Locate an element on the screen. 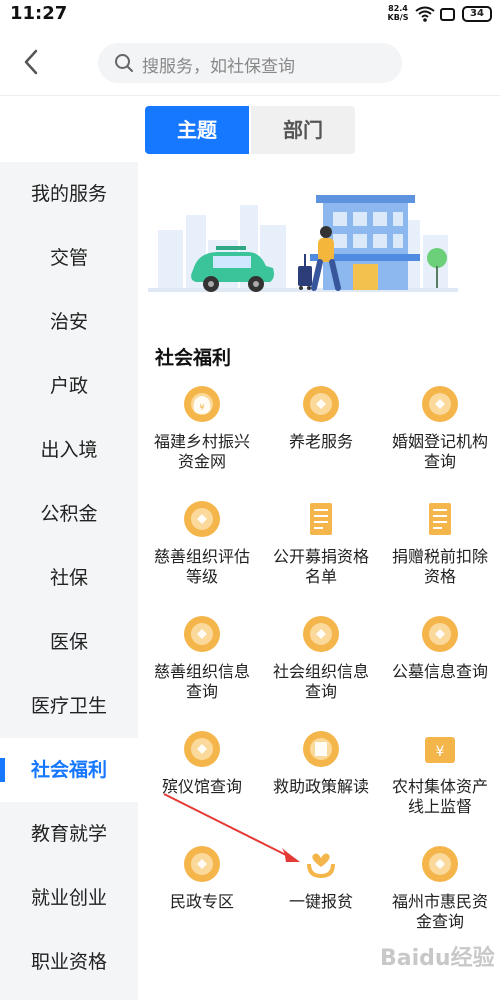 The width and height of the screenshot is (500, 1000). sidebar-item-public-security: 治安 is located at coordinates (69, 322).